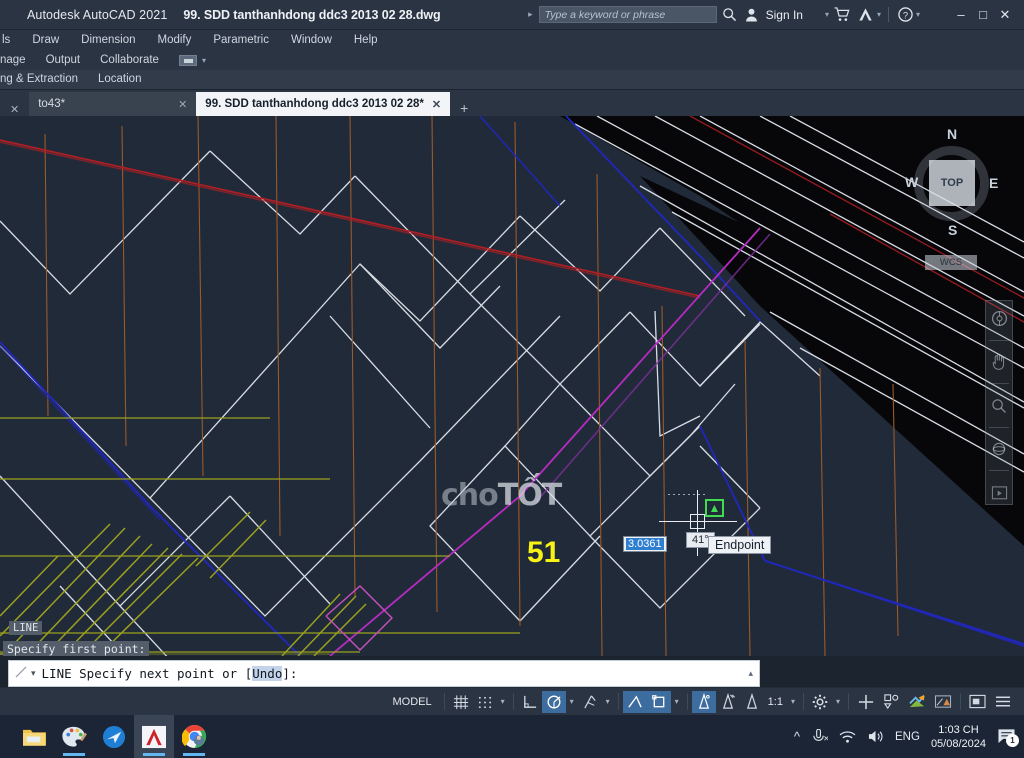  I want to click on dynamic-input-length-field: 3.0361, so click(645, 544).